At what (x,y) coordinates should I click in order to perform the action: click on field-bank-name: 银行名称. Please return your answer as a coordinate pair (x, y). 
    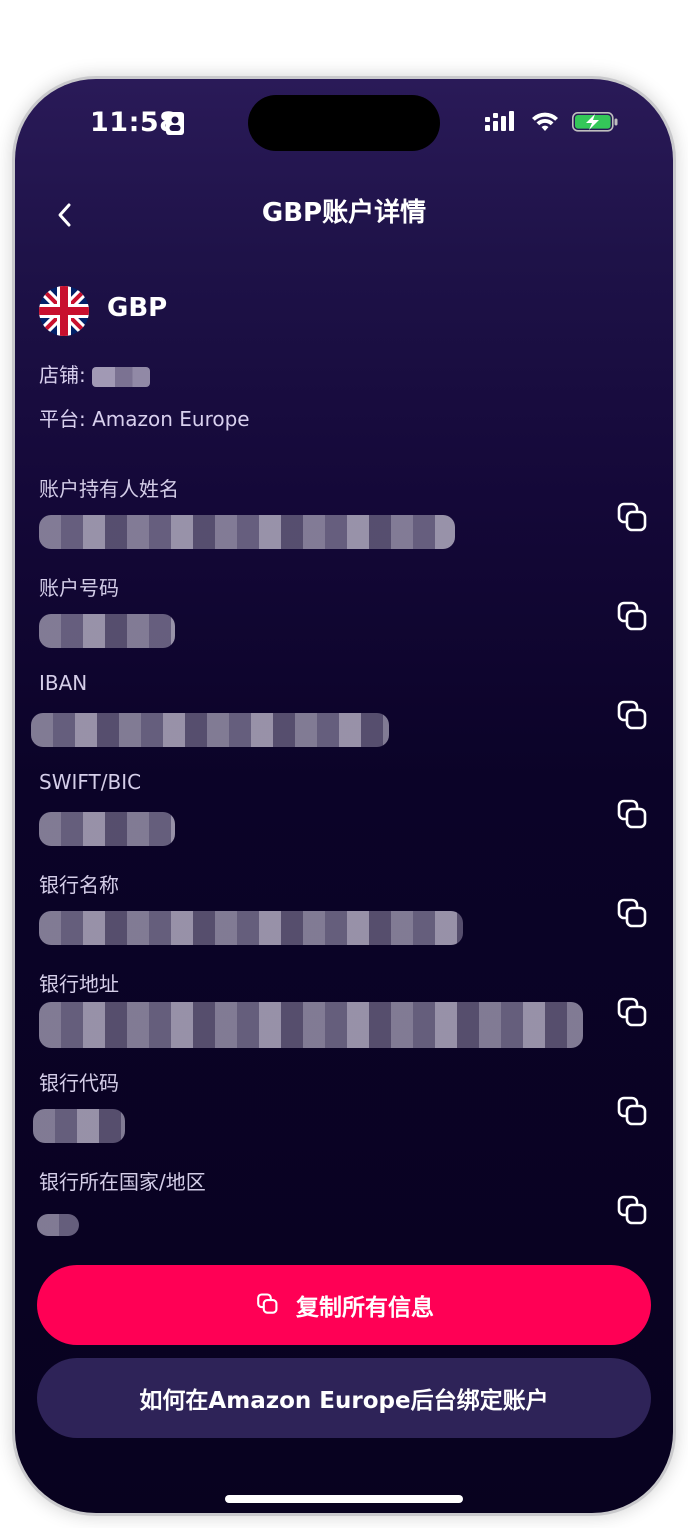
    Looking at the image, I should click on (344, 917).